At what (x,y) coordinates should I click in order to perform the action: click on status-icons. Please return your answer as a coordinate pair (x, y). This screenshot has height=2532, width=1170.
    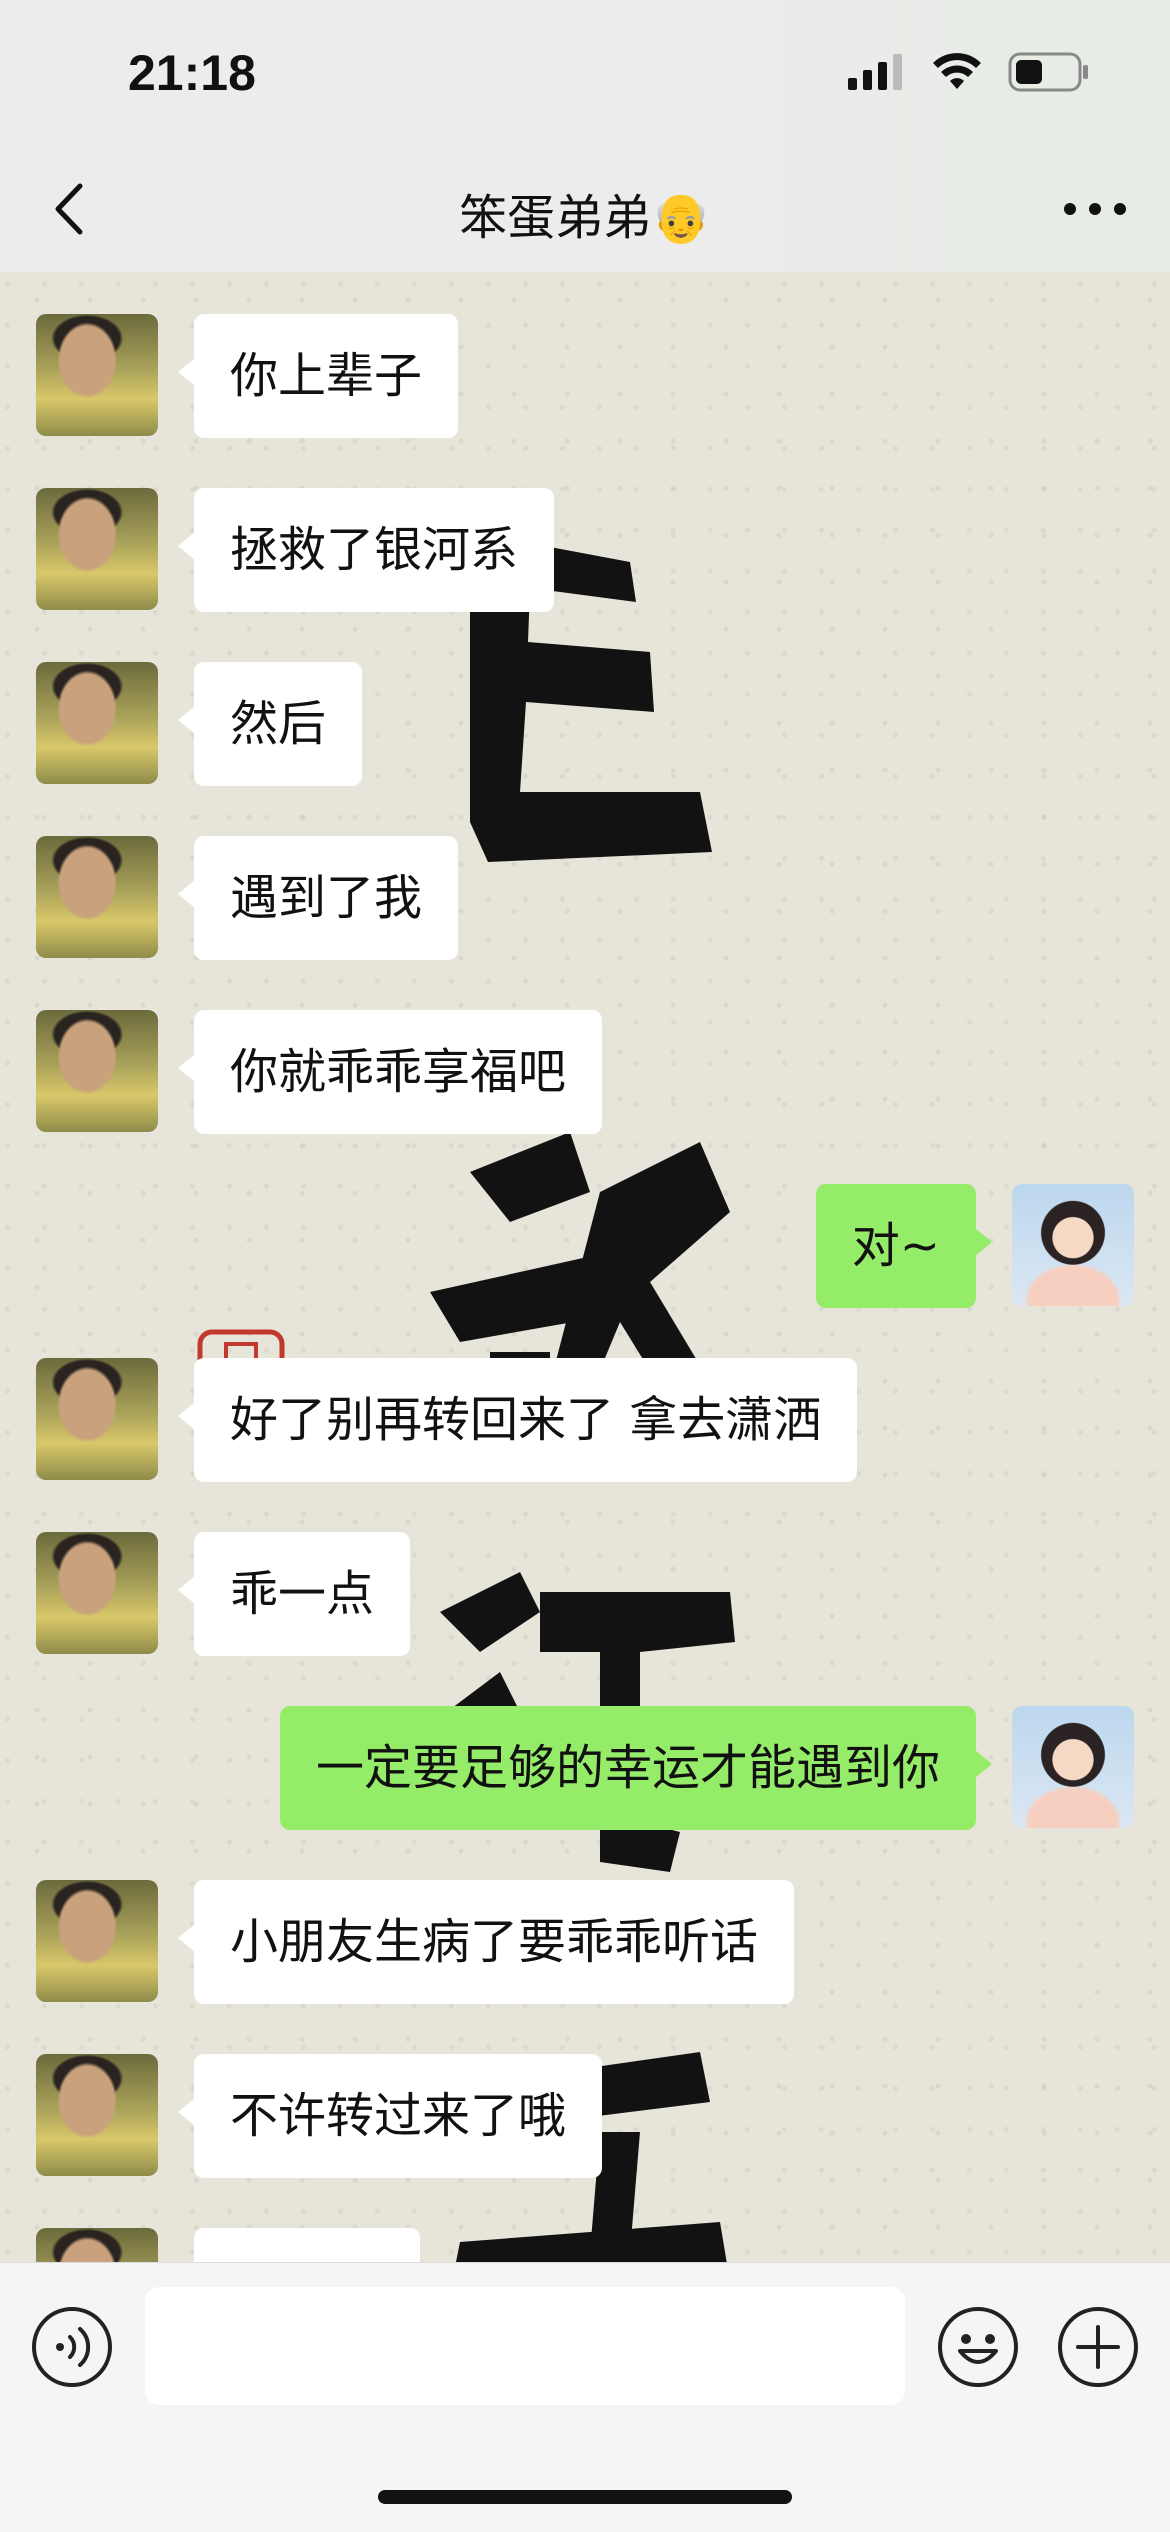
    Looking at the image, I should click on (969, 72).